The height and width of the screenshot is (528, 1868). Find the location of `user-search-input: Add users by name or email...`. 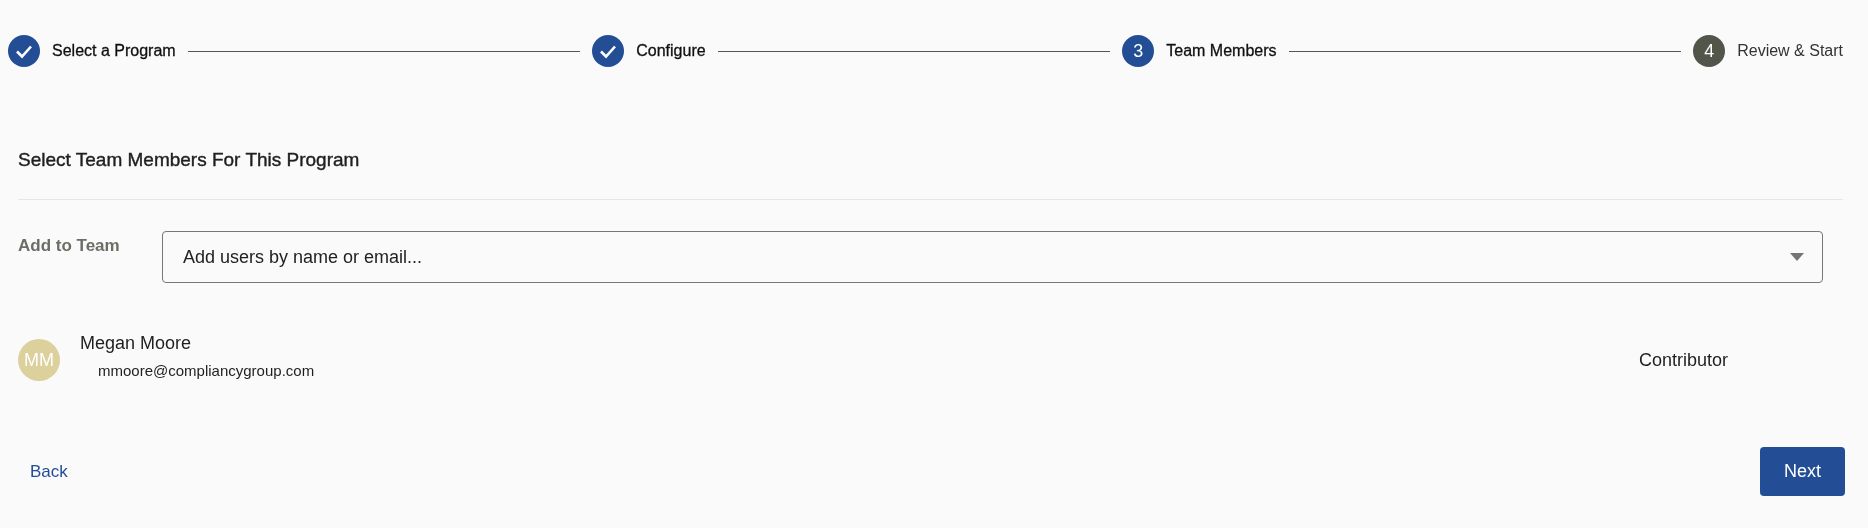

user-search-input: Add users by name or email... is located at coordinates (985, 257).